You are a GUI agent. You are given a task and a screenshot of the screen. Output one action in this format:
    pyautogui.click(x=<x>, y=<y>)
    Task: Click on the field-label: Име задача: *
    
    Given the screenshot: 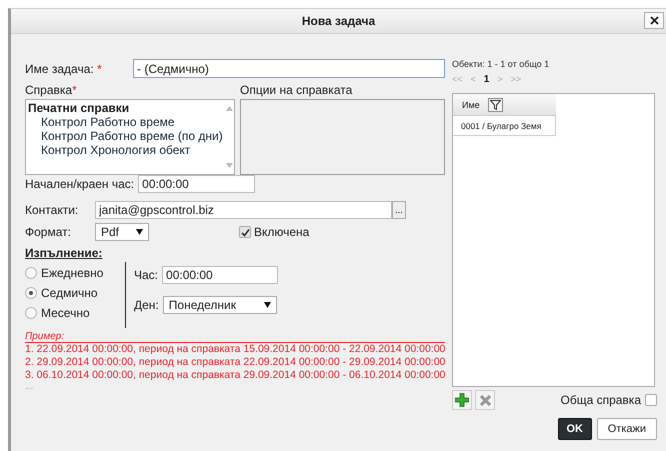 What is the action you would take?
    pyautogui.click(x=64, y=69)
    